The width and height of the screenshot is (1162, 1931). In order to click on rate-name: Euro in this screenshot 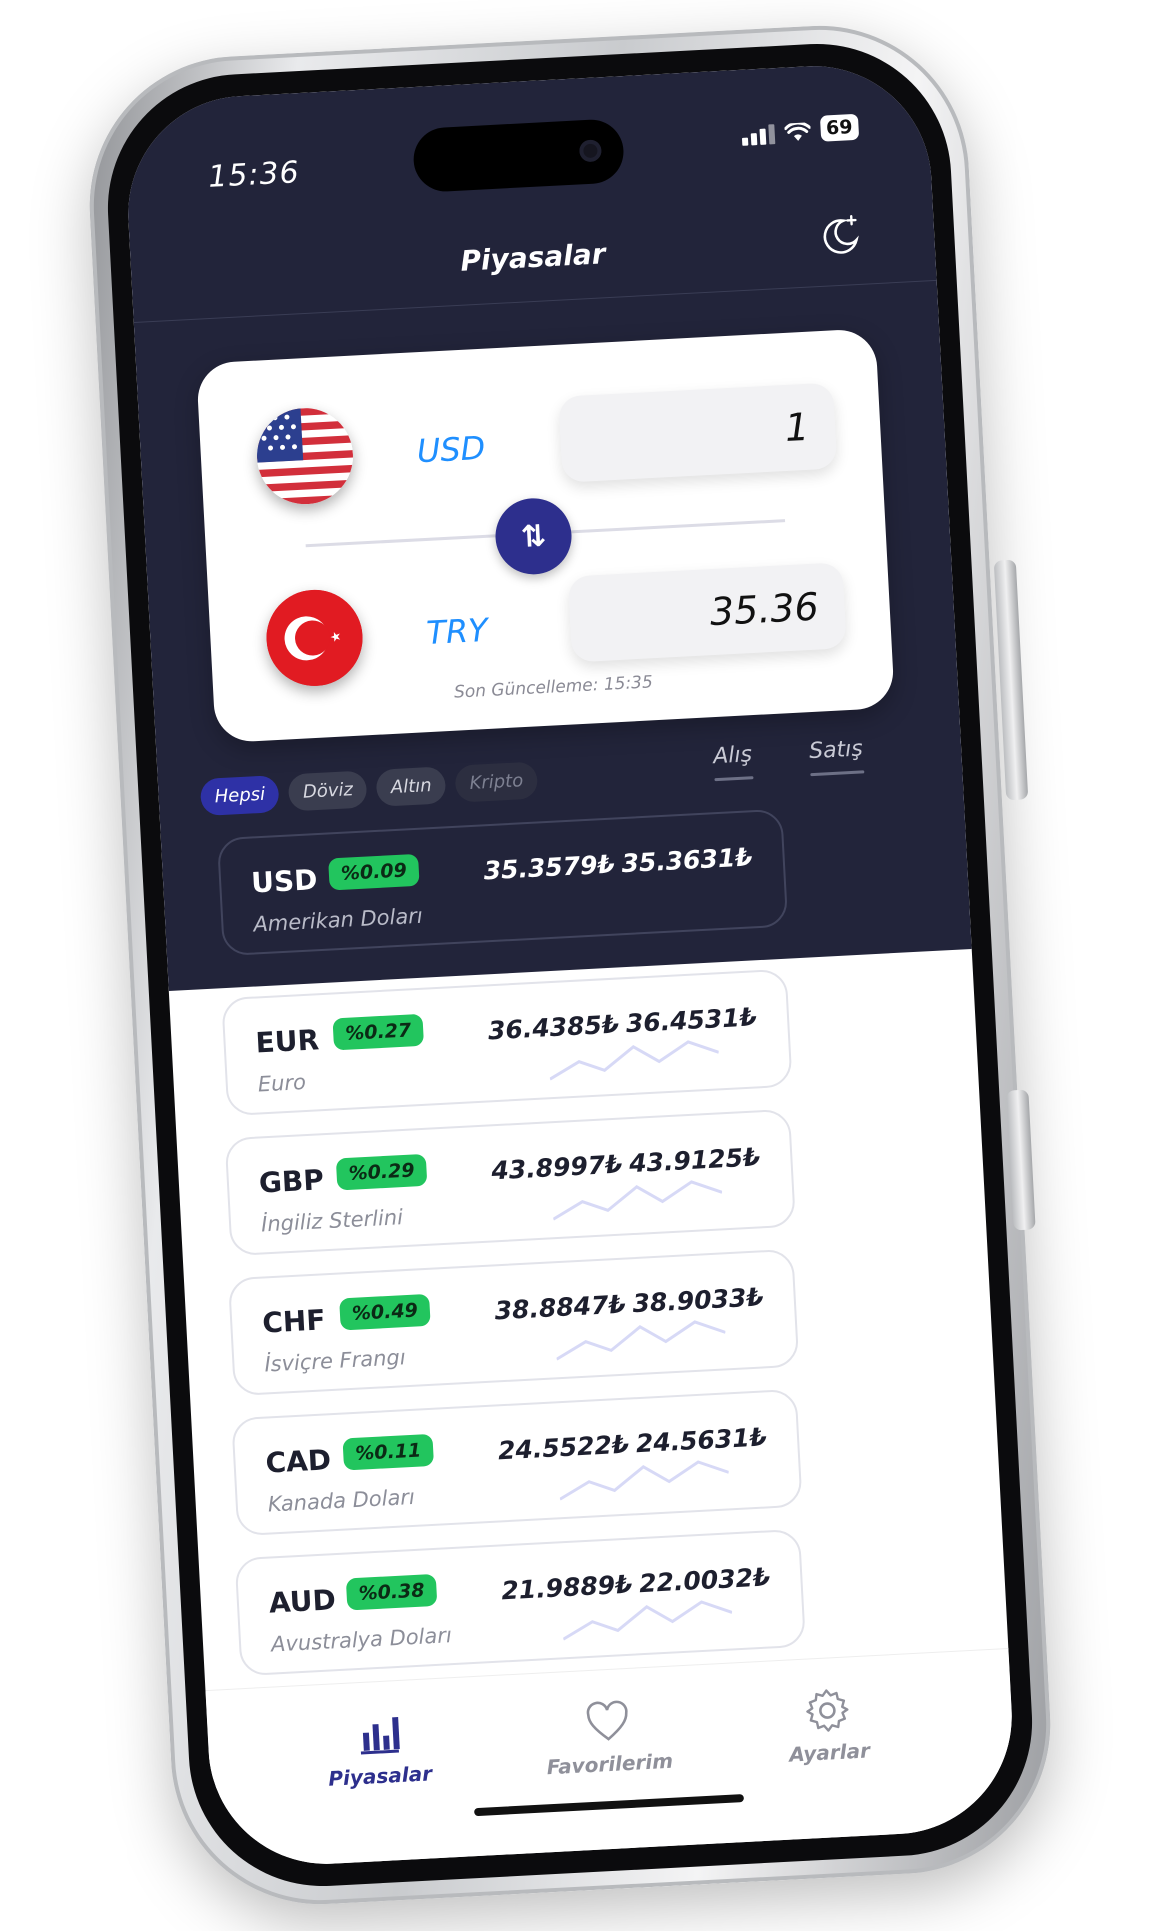, I will do `click(282, 1083)`.